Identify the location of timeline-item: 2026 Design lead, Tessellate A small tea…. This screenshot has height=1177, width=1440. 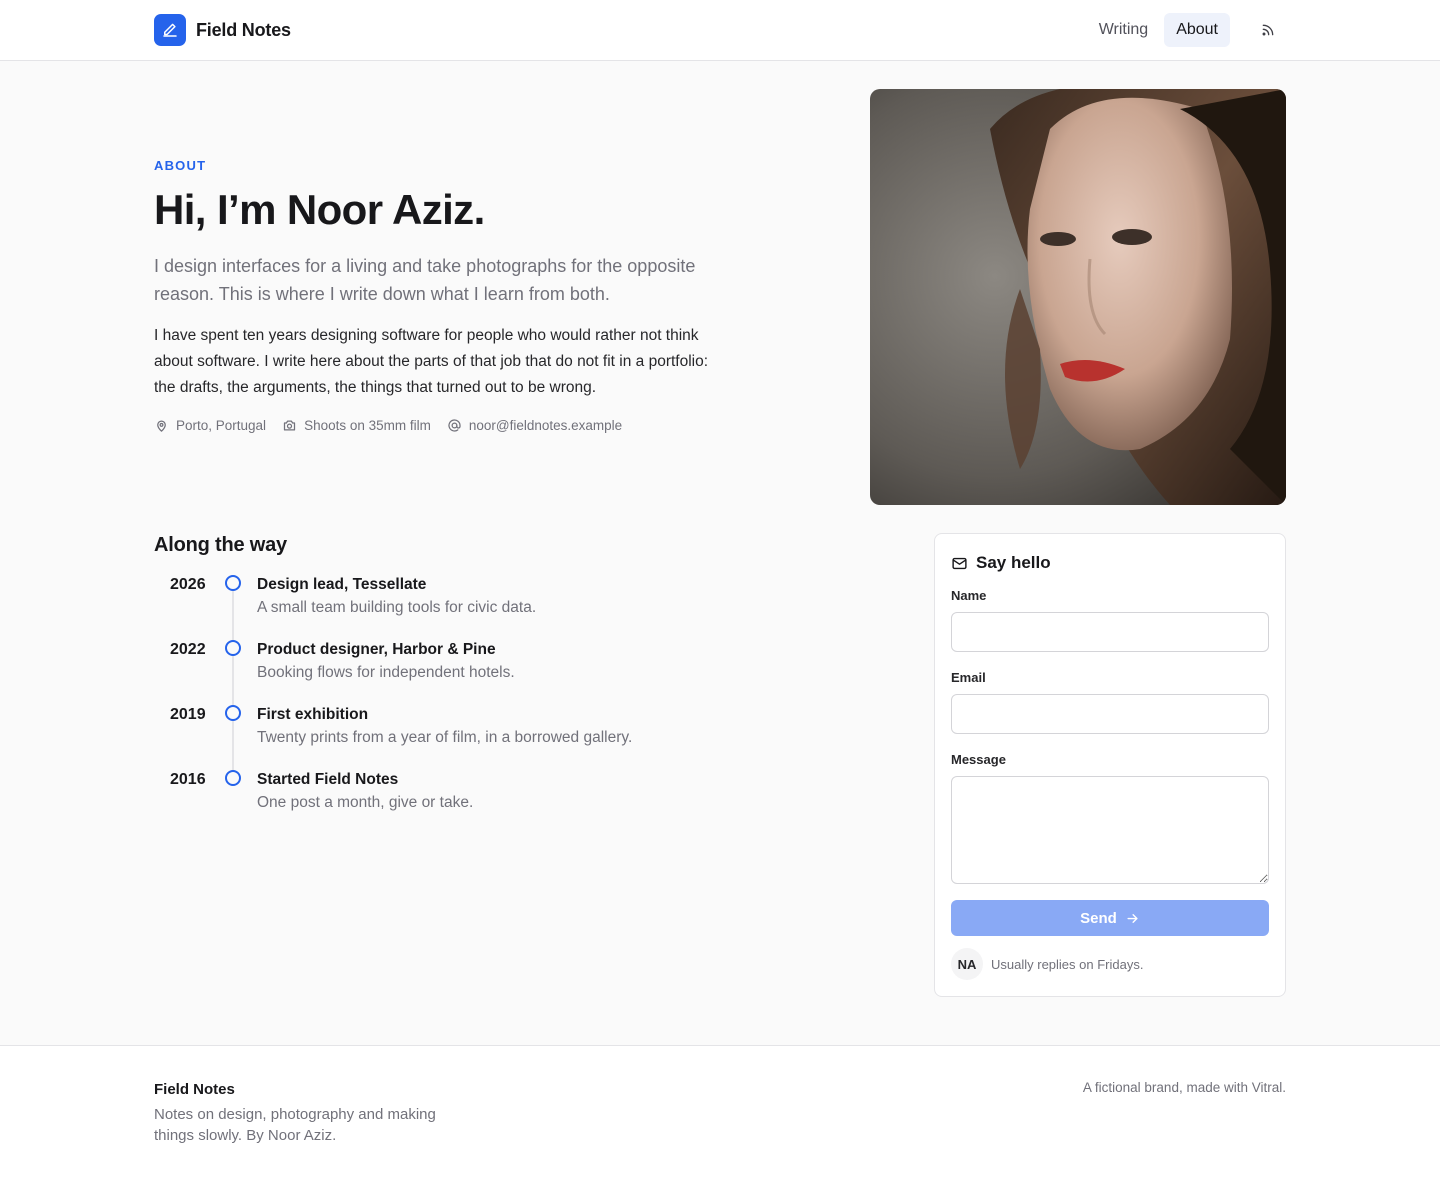
(434, 604).